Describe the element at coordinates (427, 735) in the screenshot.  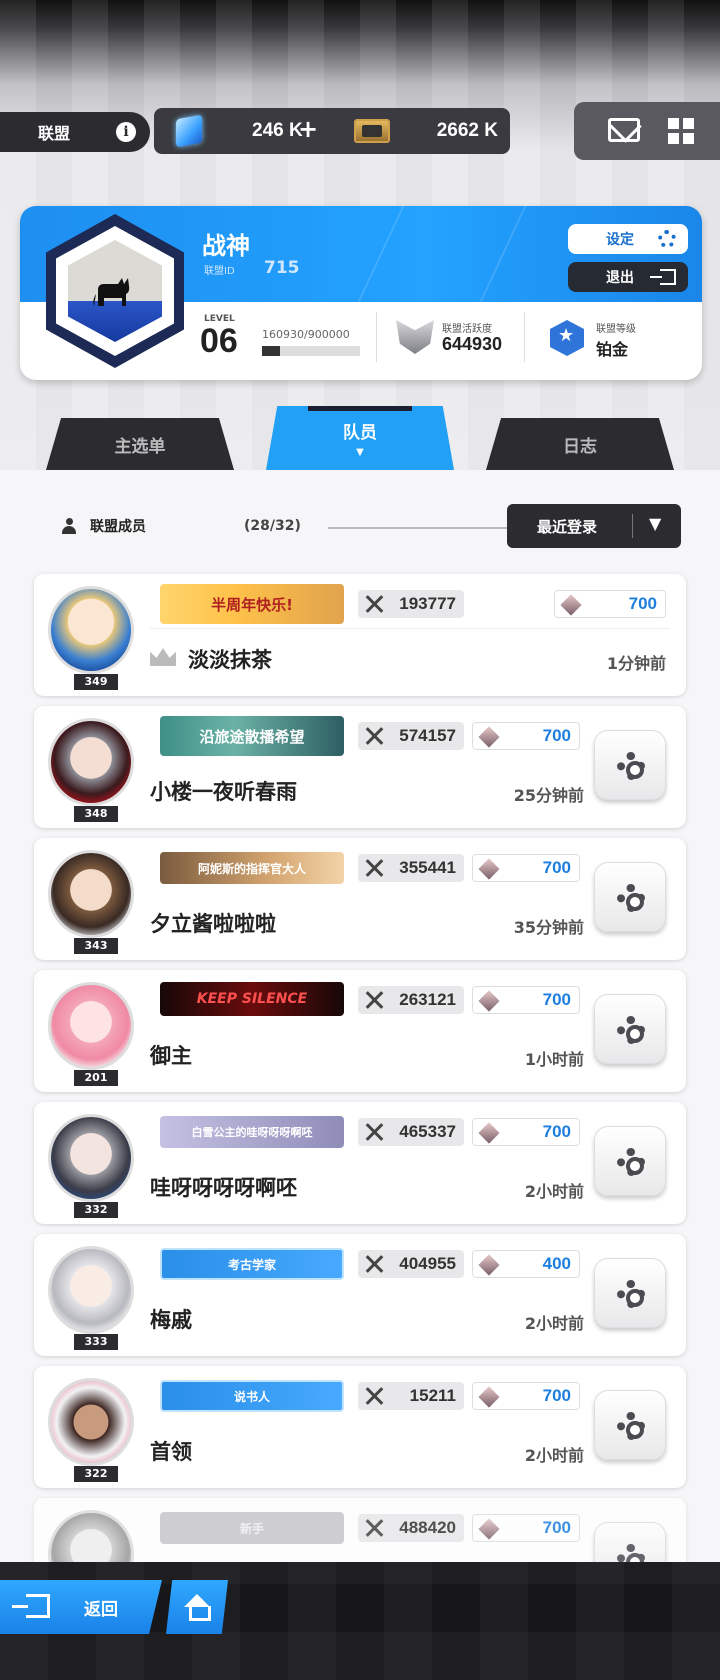
I see `combat-power-value: 574157` at that location.